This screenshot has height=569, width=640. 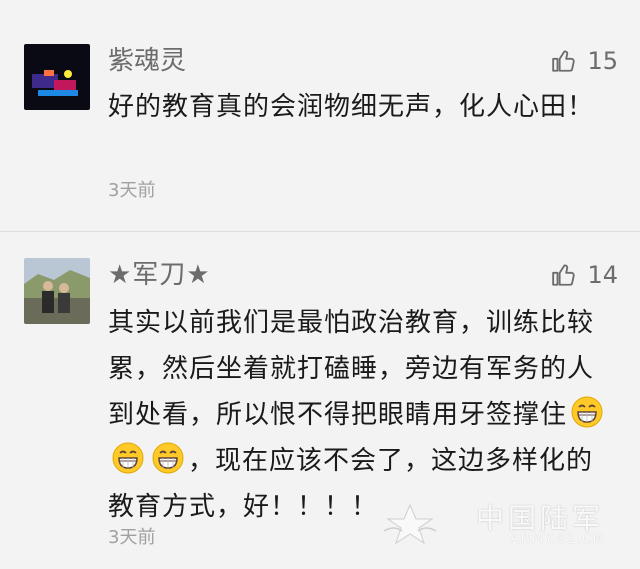 I want to click on username: ★军刀★, so click(x=159, y=275).